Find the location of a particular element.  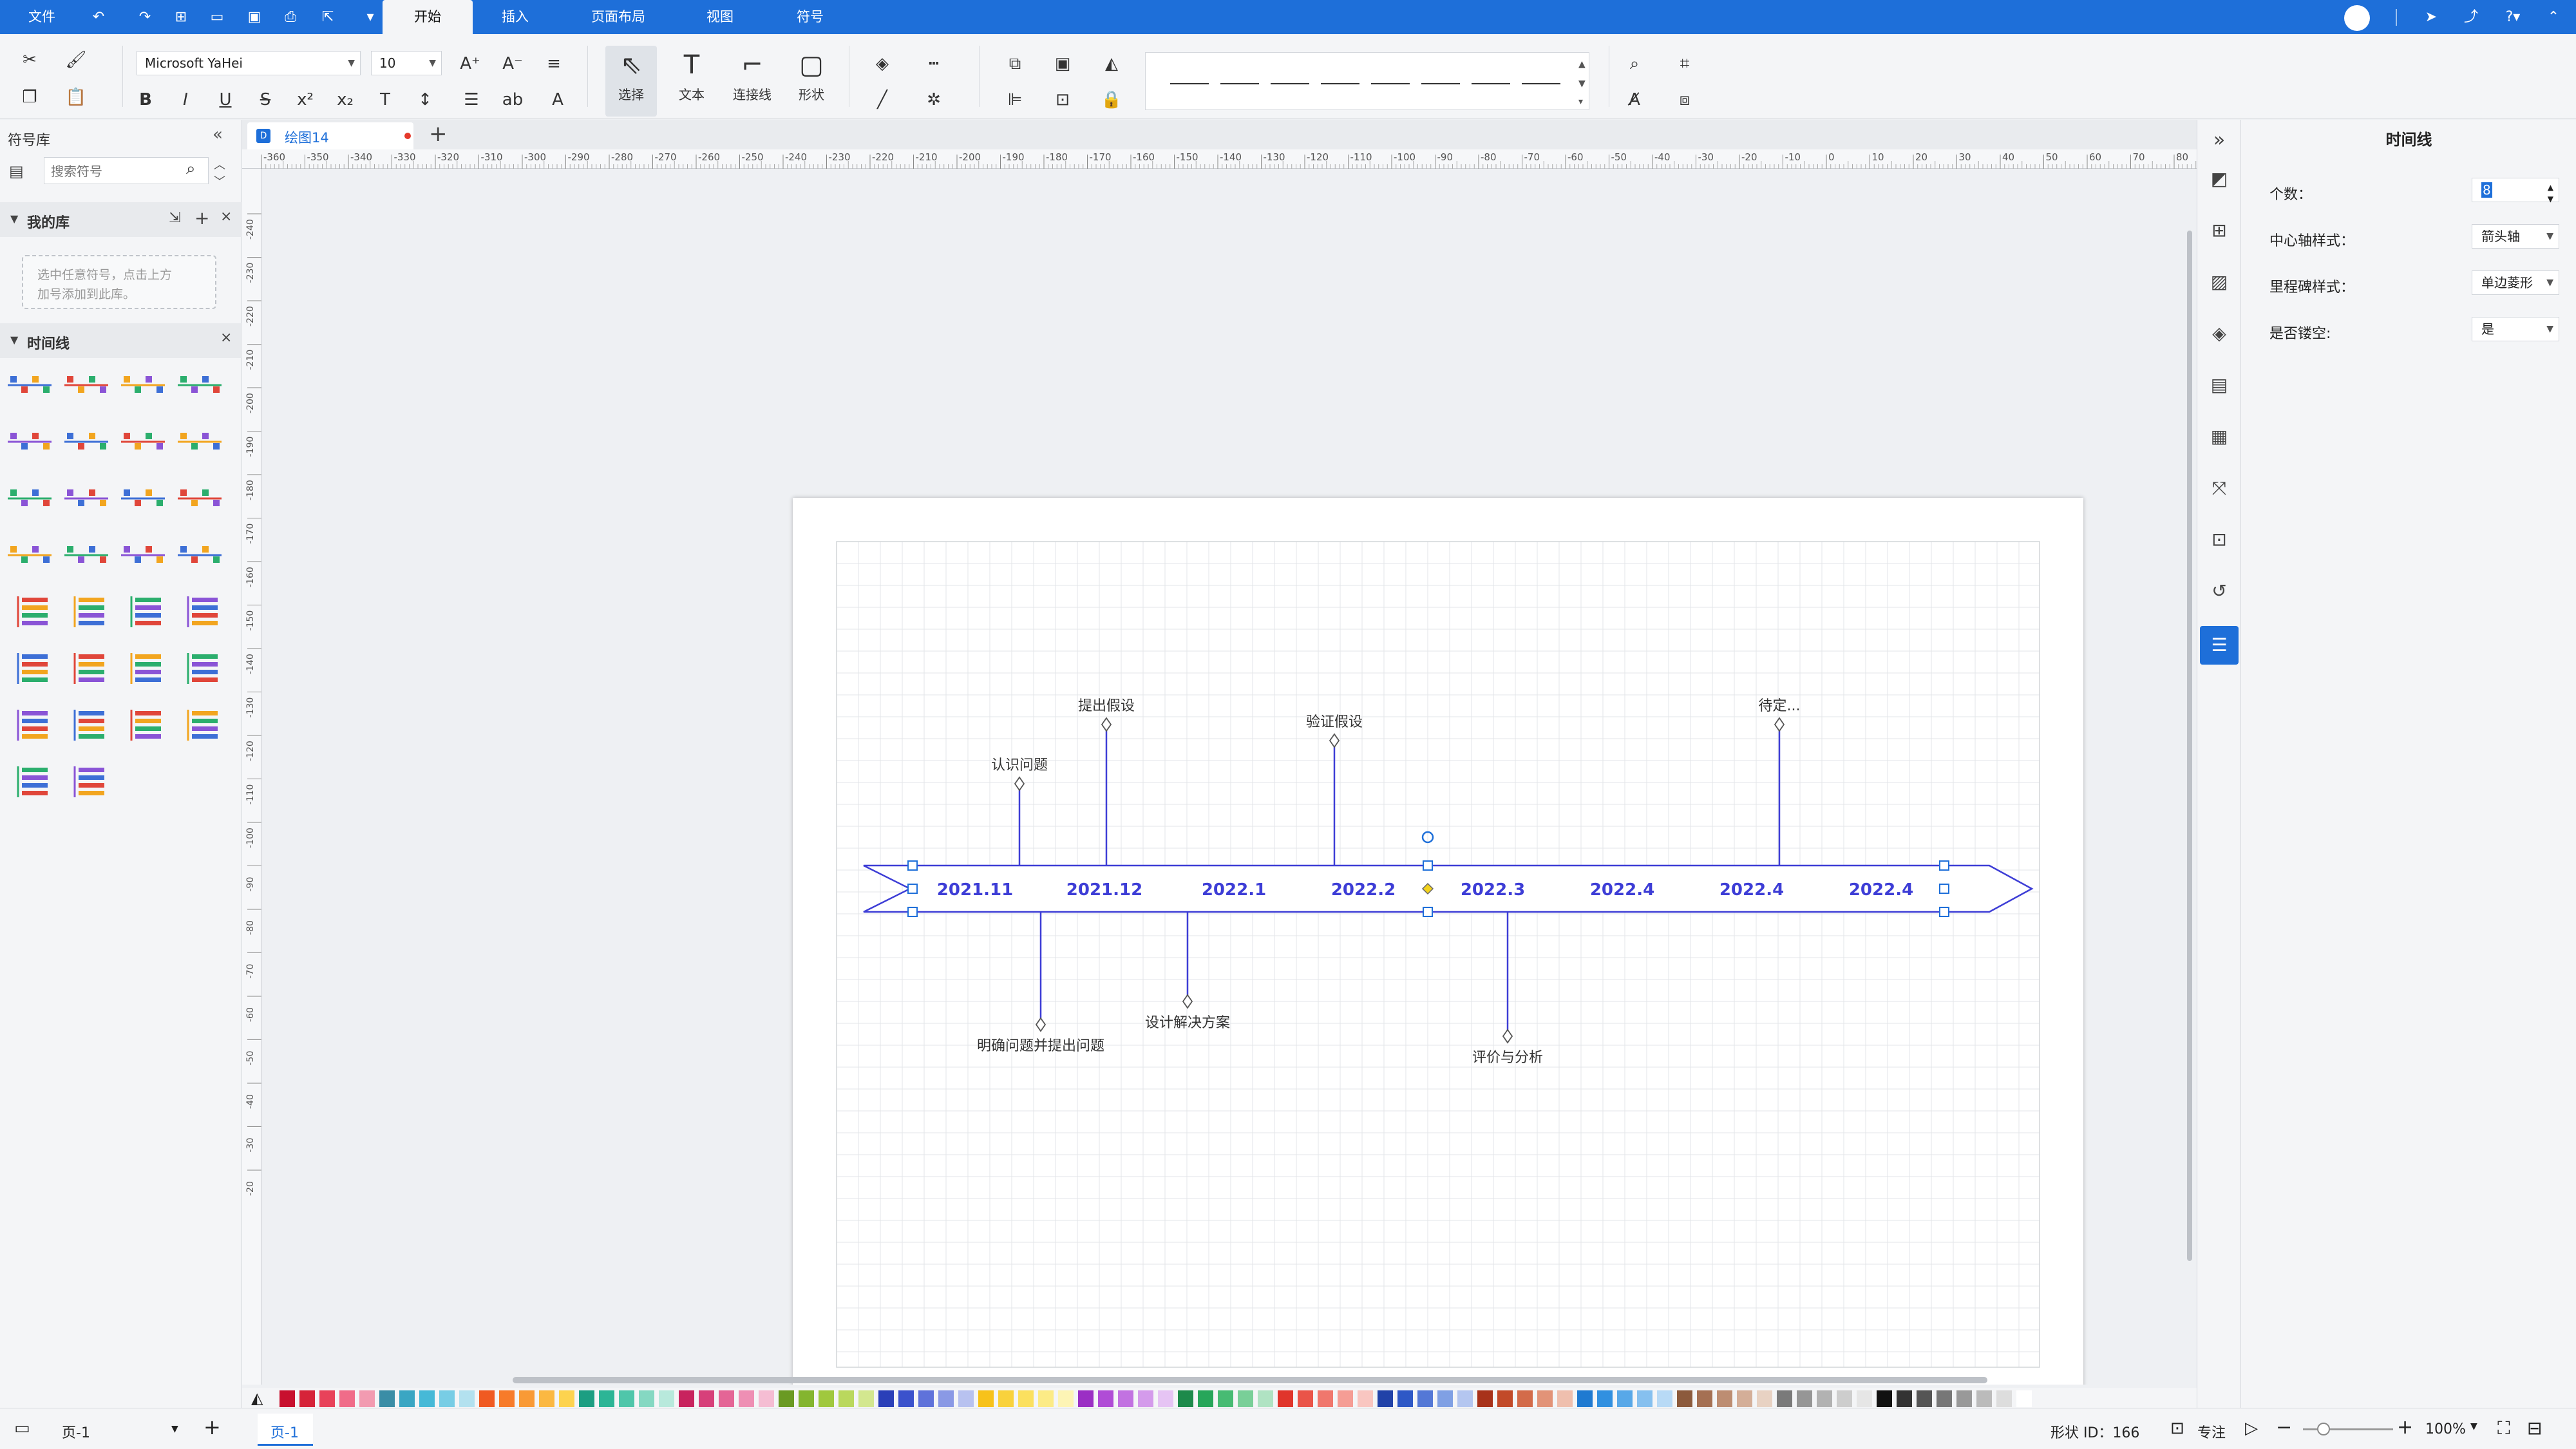

font-family-select: Microsoft YaHei ▼ is located at coordinates (249, 63).